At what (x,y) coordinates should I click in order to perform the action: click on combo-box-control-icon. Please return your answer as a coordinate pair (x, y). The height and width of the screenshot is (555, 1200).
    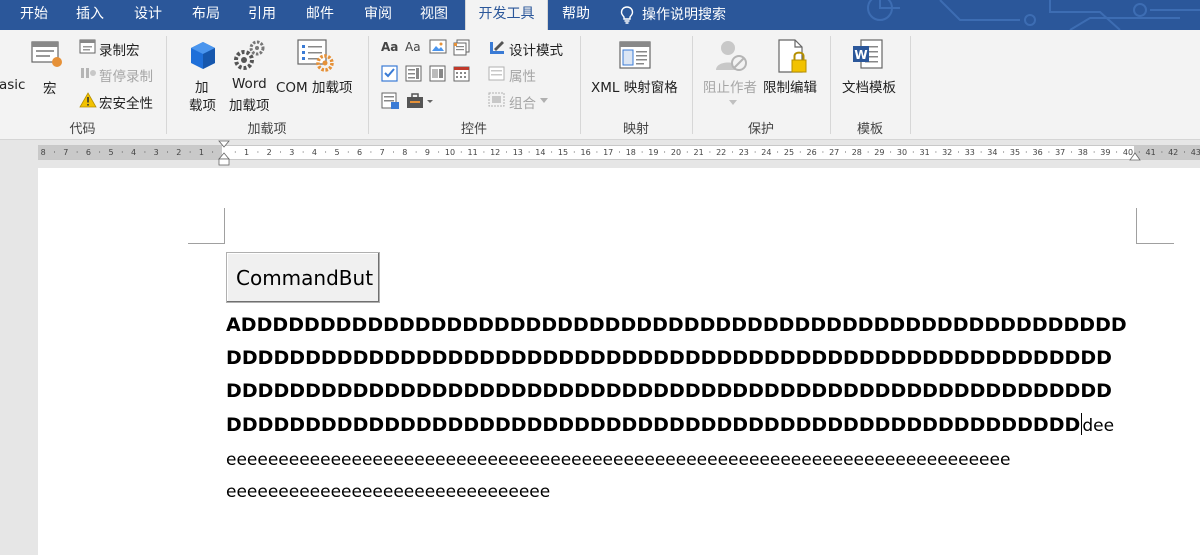
    Looking at the image, I should click on (414, 73).